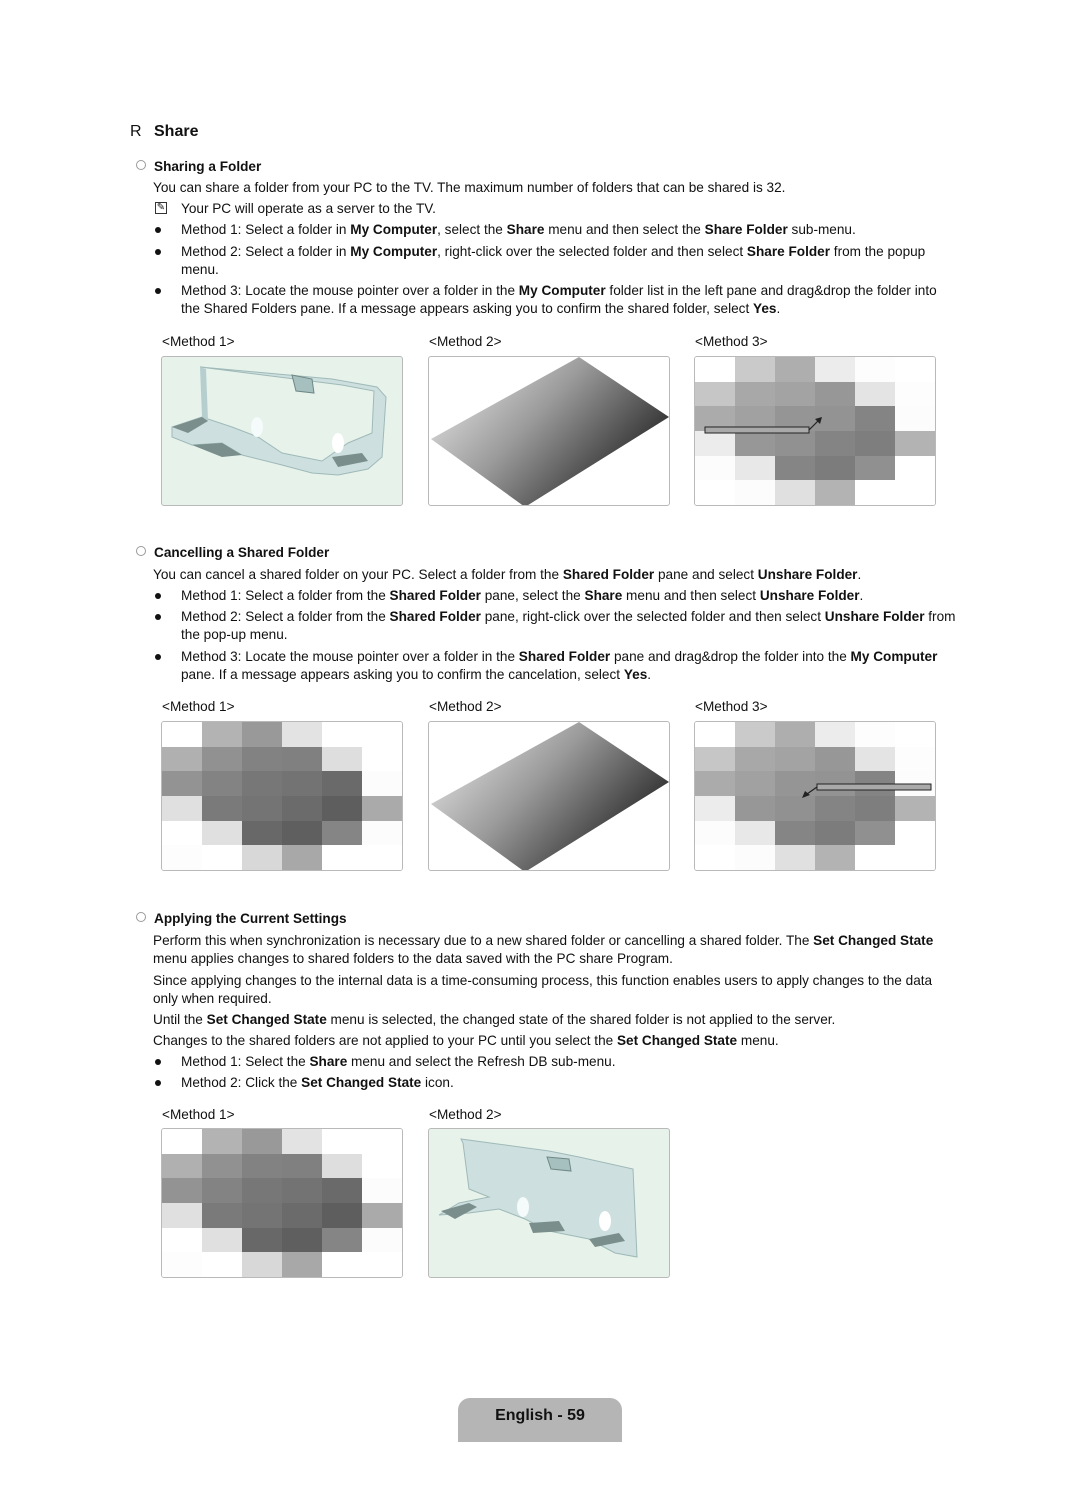 This screenshot has width=1080, height=1488. I want to click on figure-method-1-mosaic-image, so click(282, 1203).